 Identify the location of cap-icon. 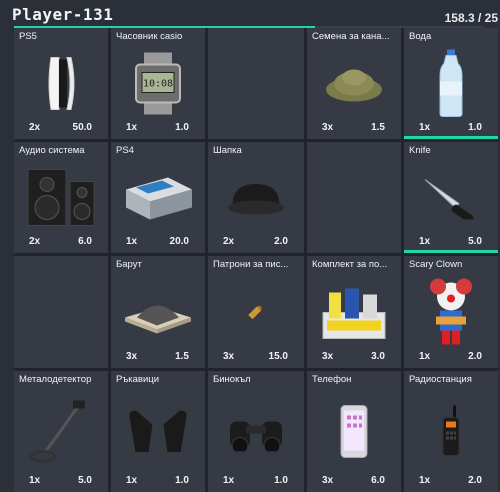
(256, 199).